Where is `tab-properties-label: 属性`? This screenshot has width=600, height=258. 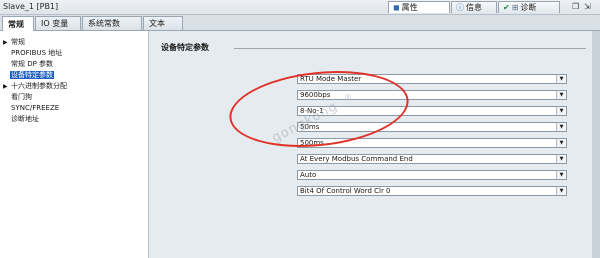
tab-properties-label: 属性 is located at coordinates (409, 7).